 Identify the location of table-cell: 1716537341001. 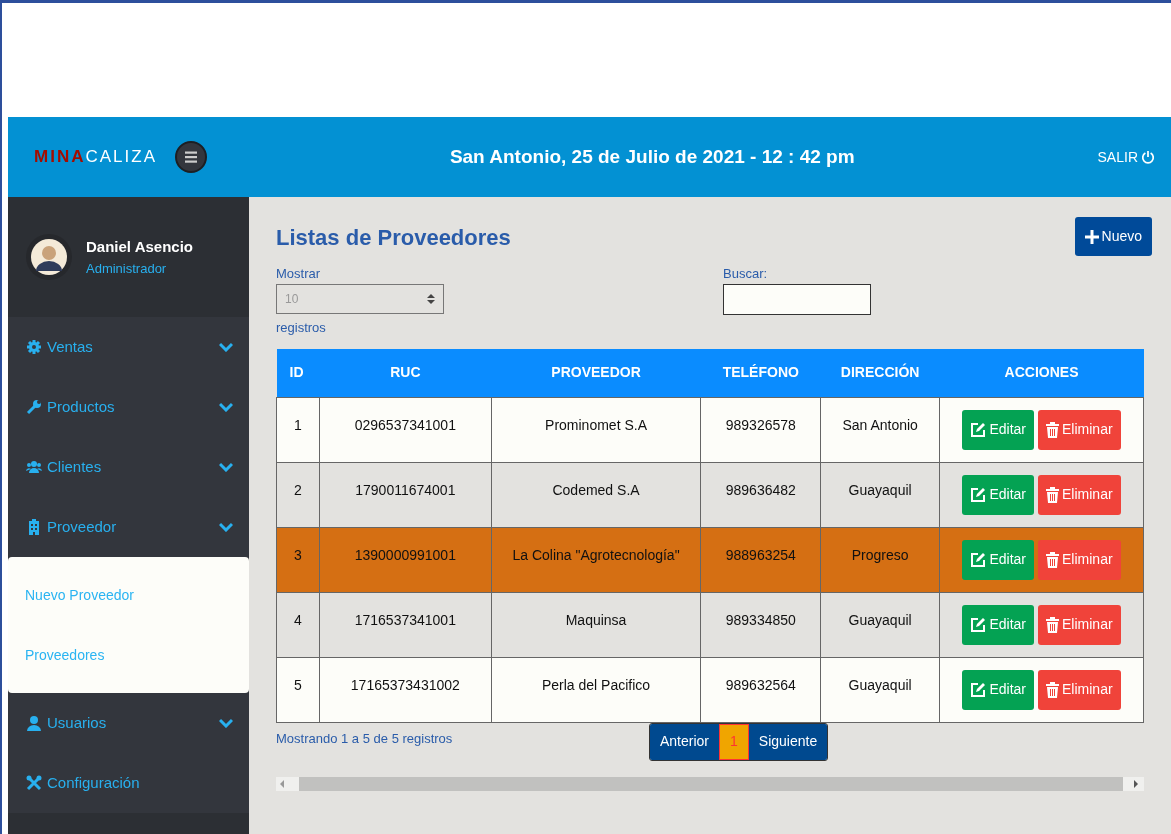
(405, 624).